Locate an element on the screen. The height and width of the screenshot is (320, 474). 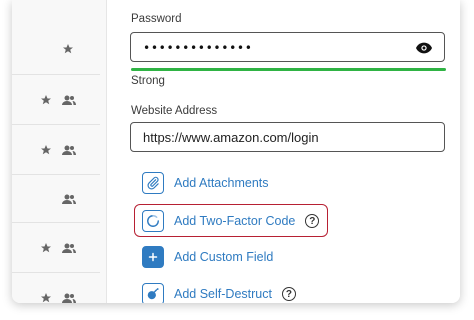
add-self-destruct-button: Add Self-Destruct ? is located at coordinates (219, 293).